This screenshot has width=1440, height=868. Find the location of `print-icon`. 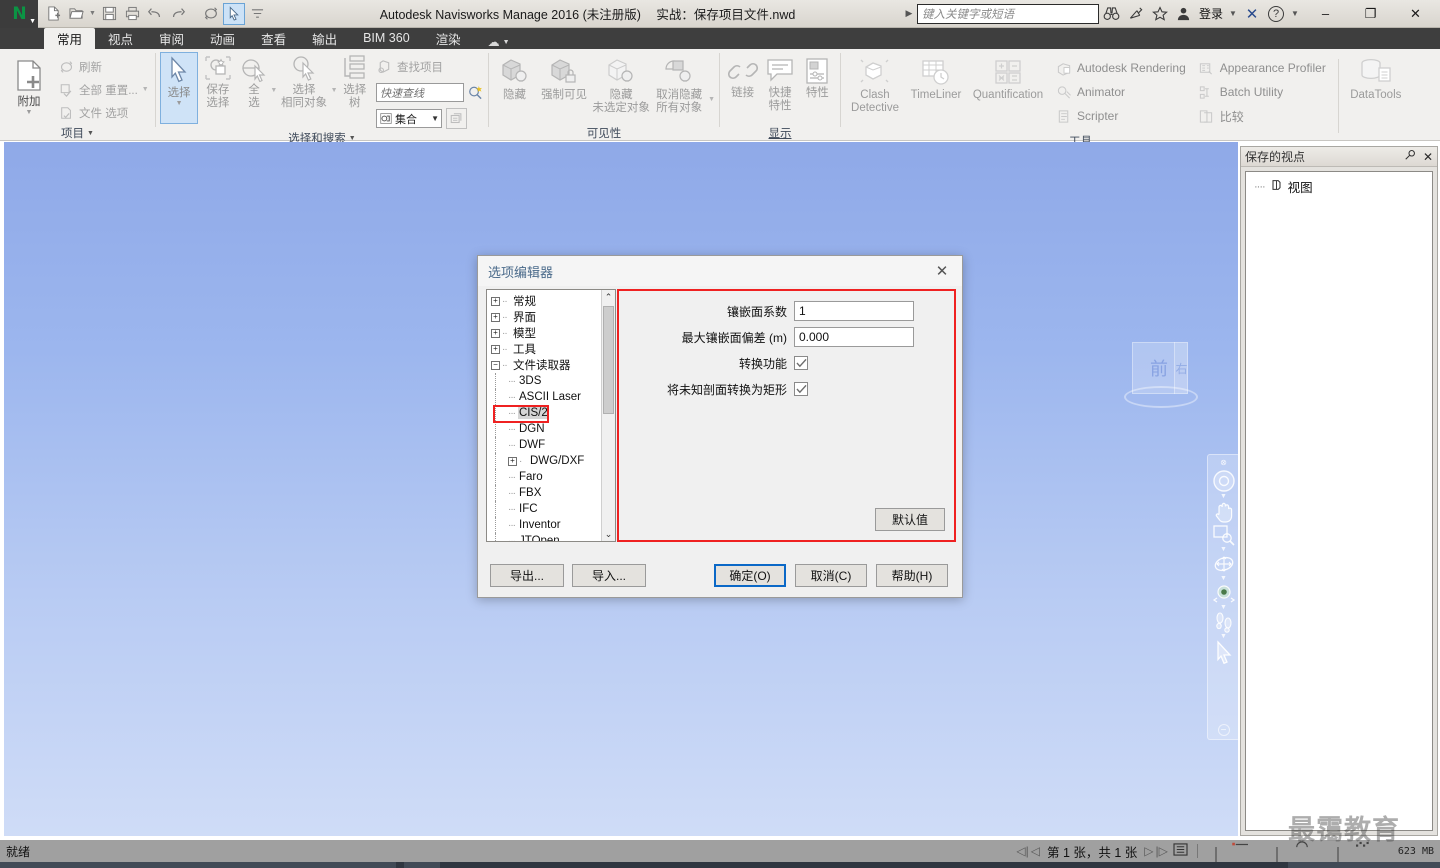

print-icon is located at coordinates (132, 14).